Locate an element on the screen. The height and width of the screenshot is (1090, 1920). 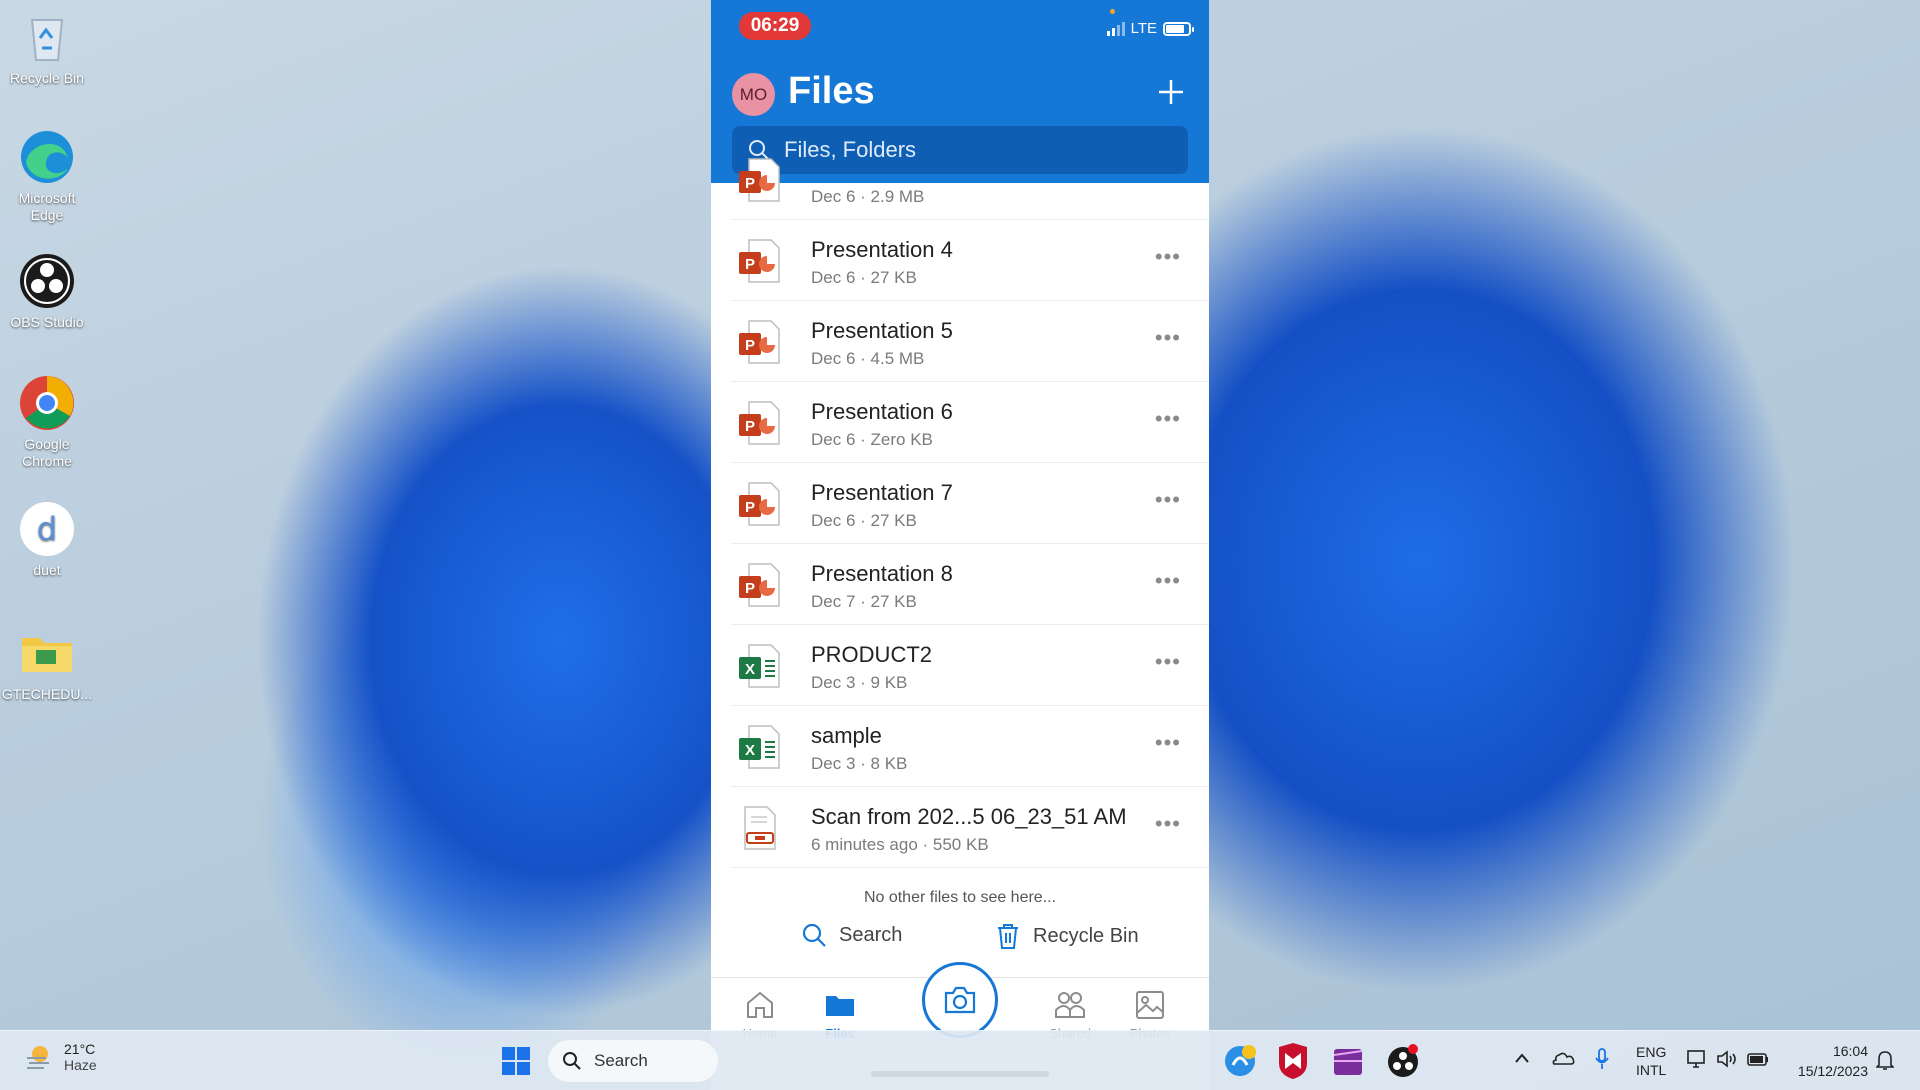
duet-icon: d is located at coordinates (47, 529).